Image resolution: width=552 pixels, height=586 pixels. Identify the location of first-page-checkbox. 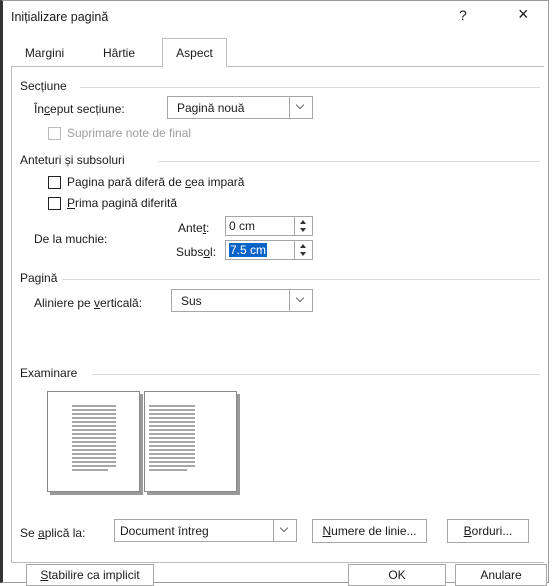
(54, 203).